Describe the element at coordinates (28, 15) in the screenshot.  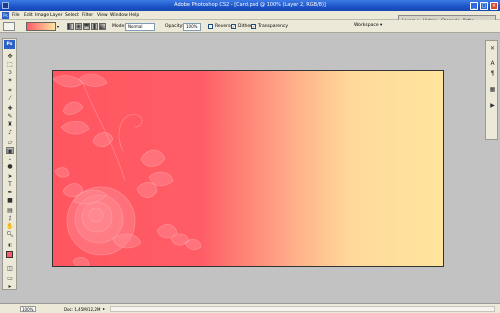
I see `menu-edit: Edit` at that location.